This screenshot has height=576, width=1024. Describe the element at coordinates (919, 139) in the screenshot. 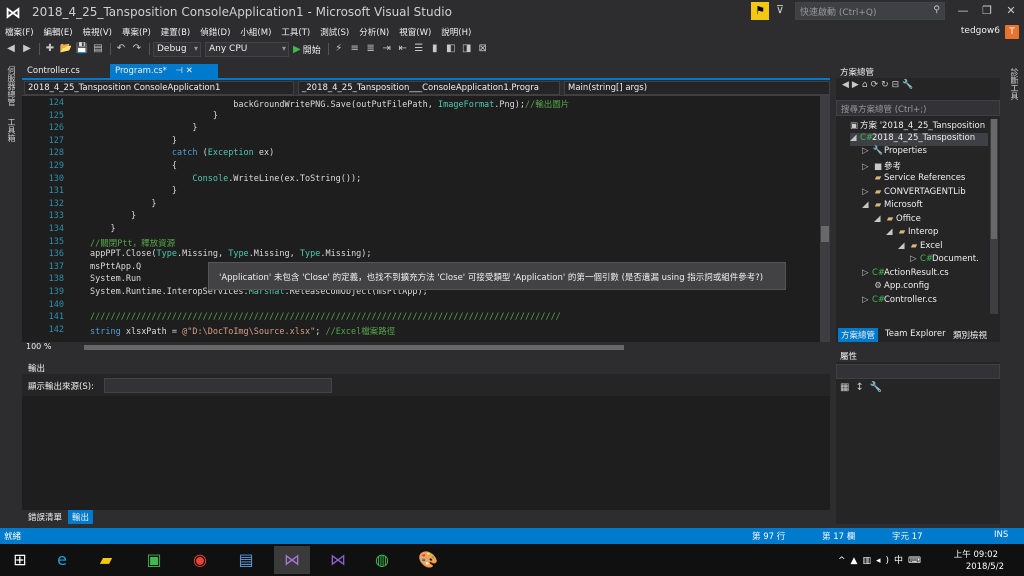

I see `tree-item: ◢ C#2018_4_25_Tansposition` at that location.